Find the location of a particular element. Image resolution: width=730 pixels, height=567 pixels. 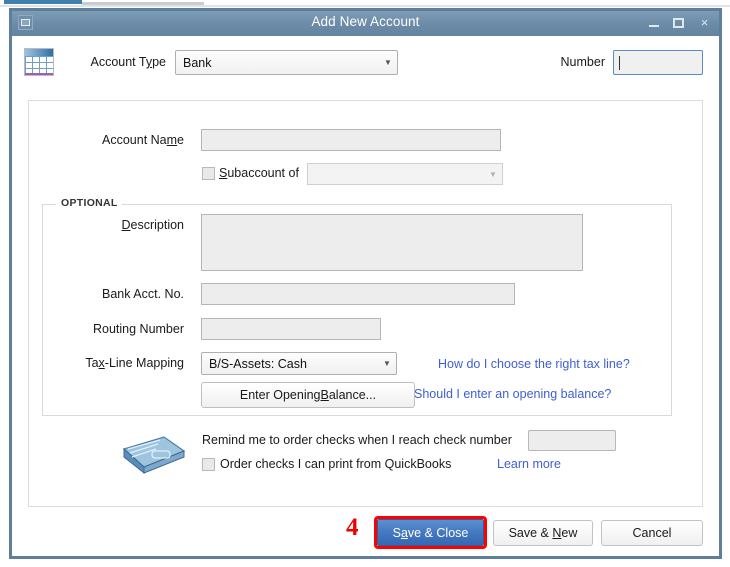

save-close-highlight: Save & Close is located at coordinates (430, 532).